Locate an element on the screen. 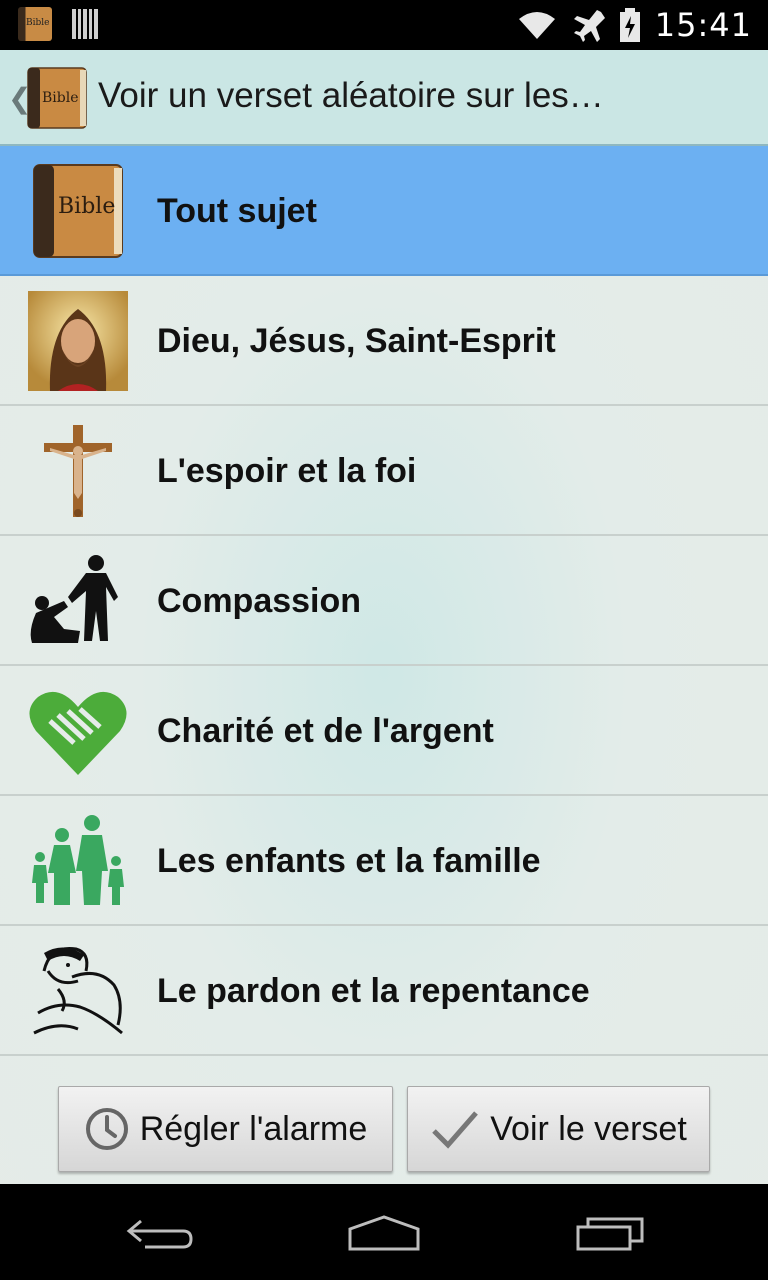 The height and width of the screenshot is (1280, 768). button-bar: Régler l'alarme Voir le verset is located at coordinates (384, 1132).